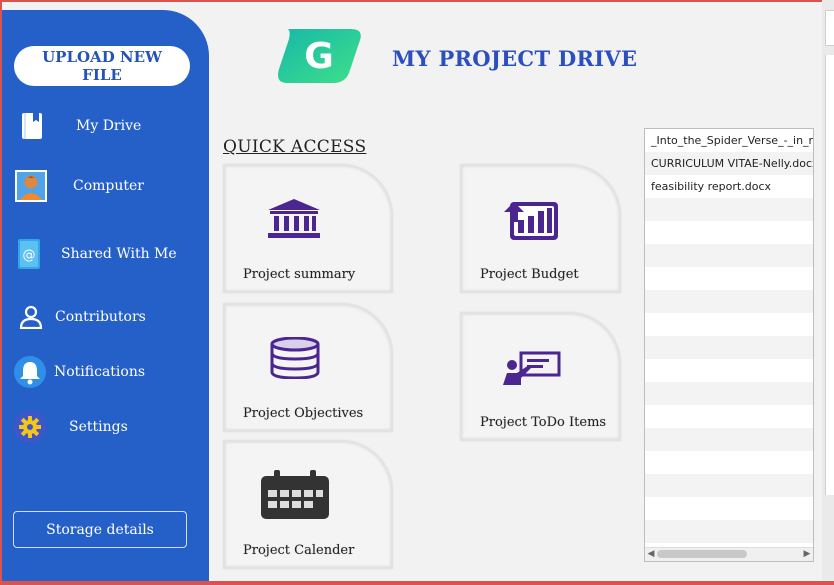  I want to click on sidebar-item-label: Notifications, so click(100, 372).